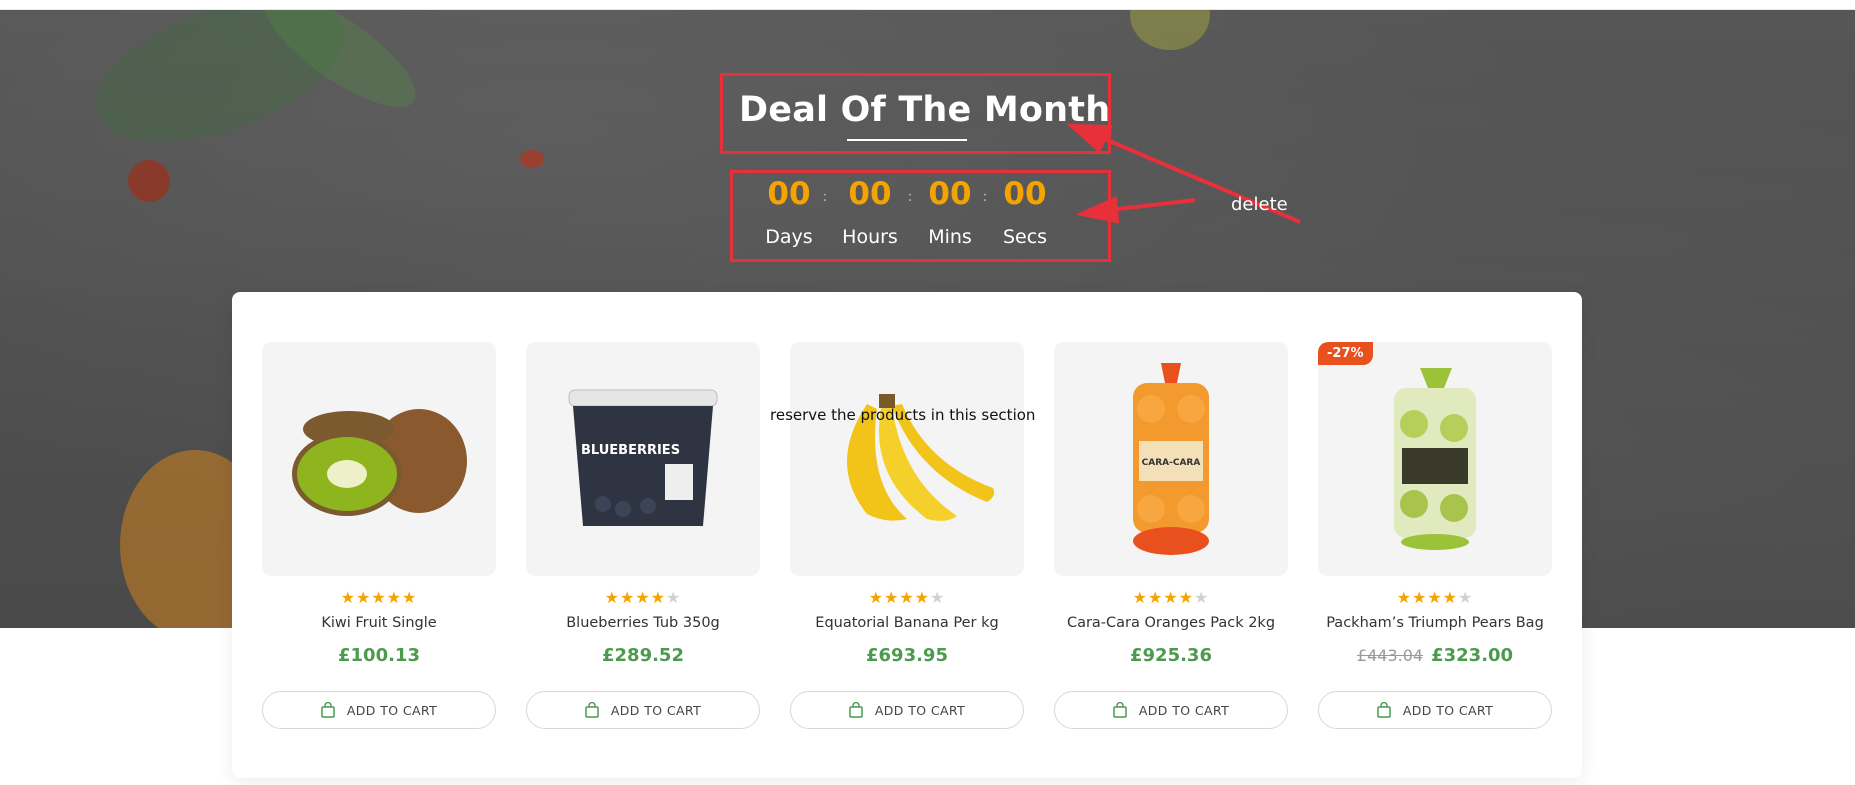 The image size is (1855, 785). What do you see at coordinates (1435, 623) in the screenshot?
I see `product-name: Packham’s Triumph Pears Bag` at bounding box center [1435, 623].